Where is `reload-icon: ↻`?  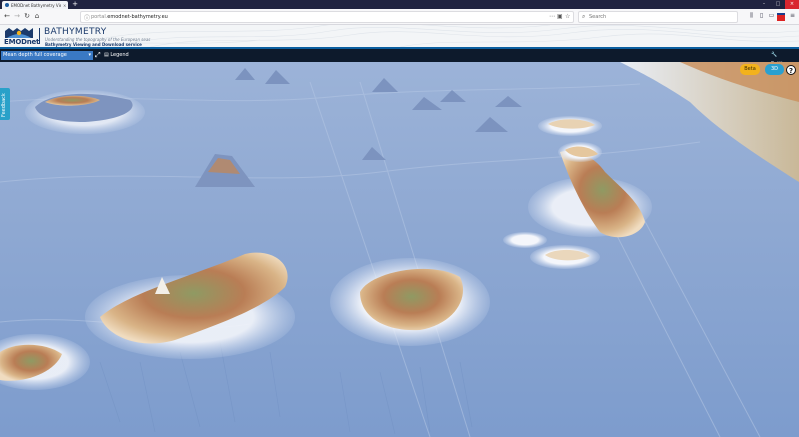
reload-icon: ↻ is located at coordinates (27, 16).